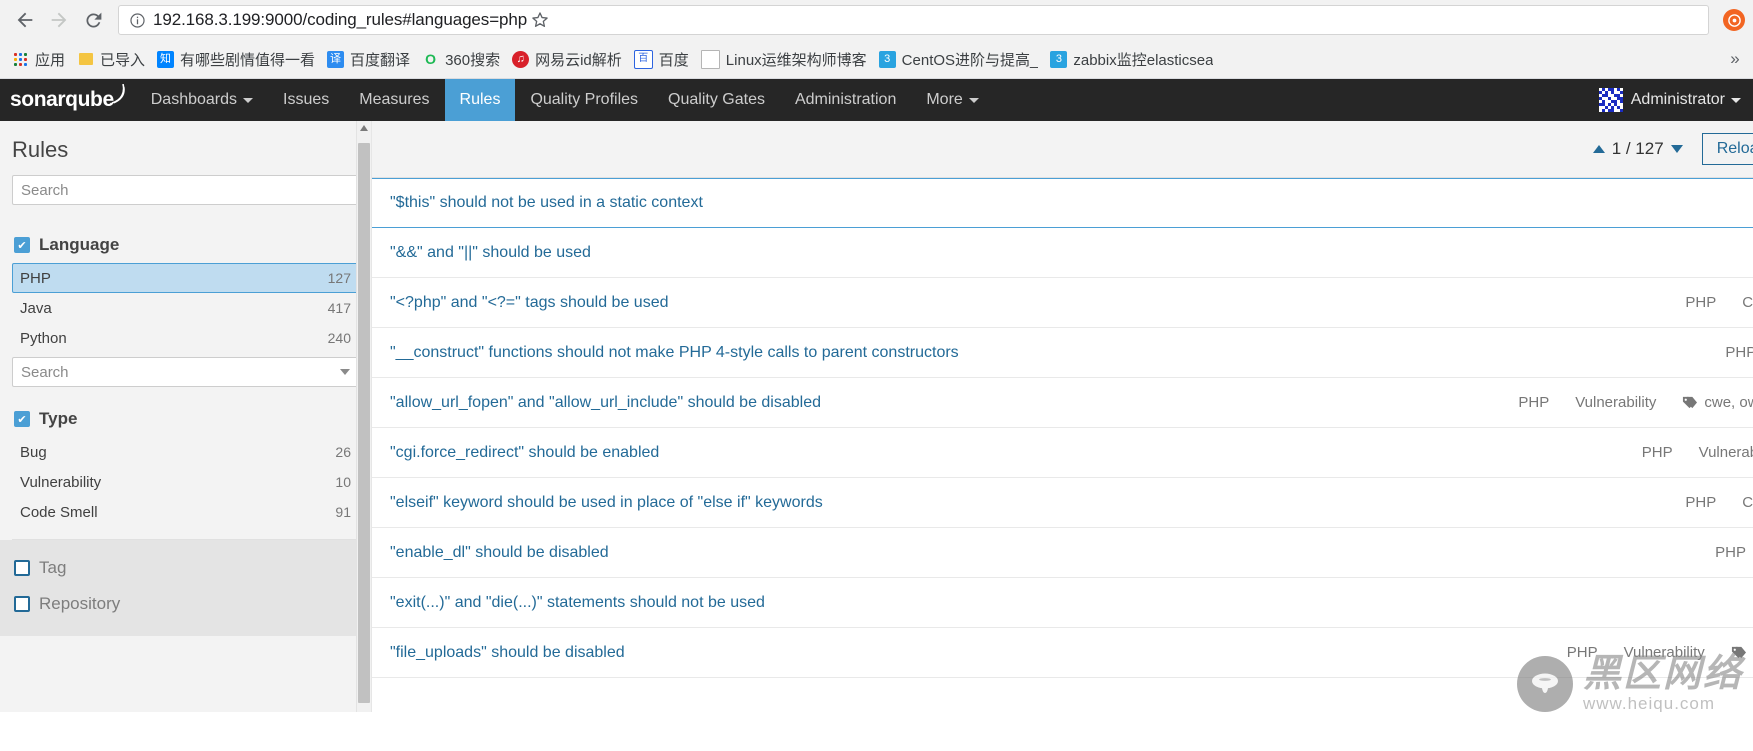  Describe the element at coordinates (185, 452) in the screenshot. I see `facet-item-bug: Bug 26` at that location.